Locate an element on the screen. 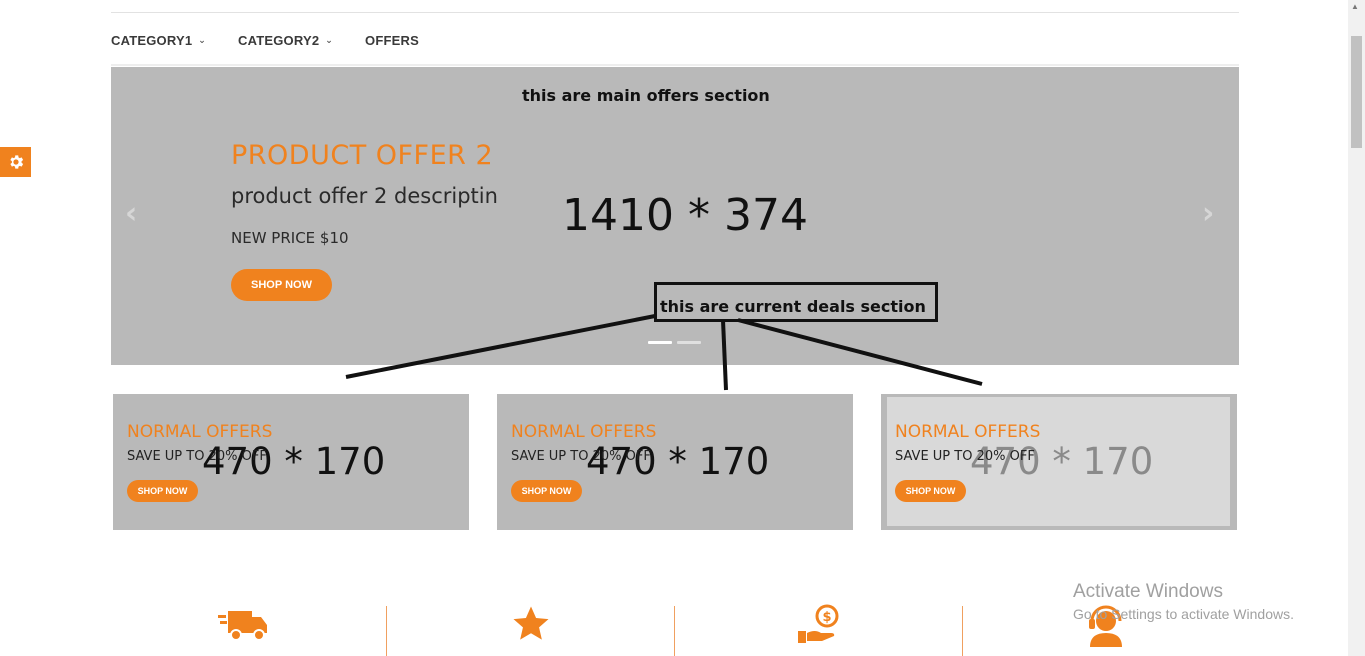 This screenshot has height=656, width=1365. deal-card-2-shop-button: SHOP NOW is located at coordinates (546, 491).